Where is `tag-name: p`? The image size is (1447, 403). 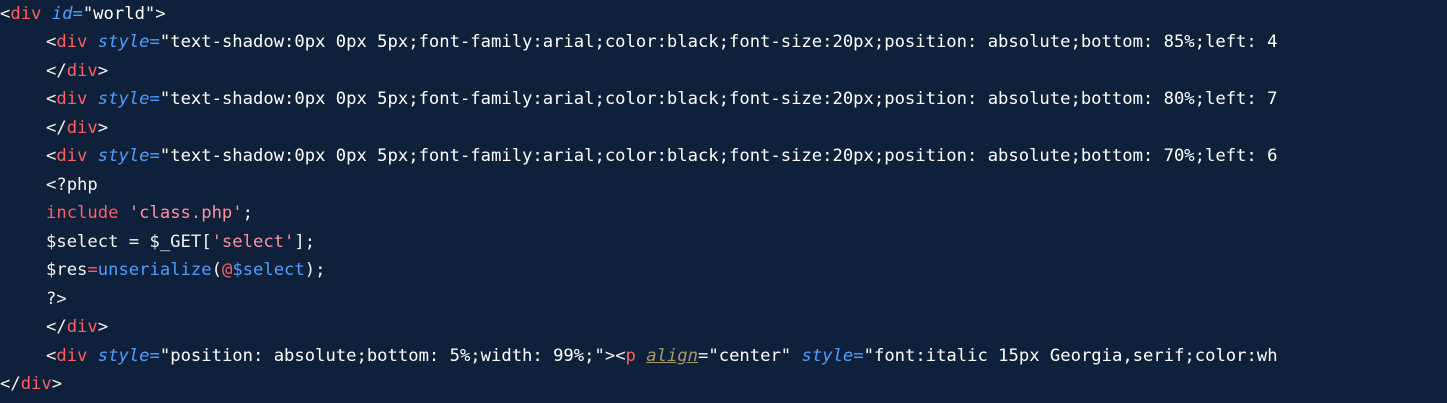
tag-name: p is located at coordinates (630, 356).